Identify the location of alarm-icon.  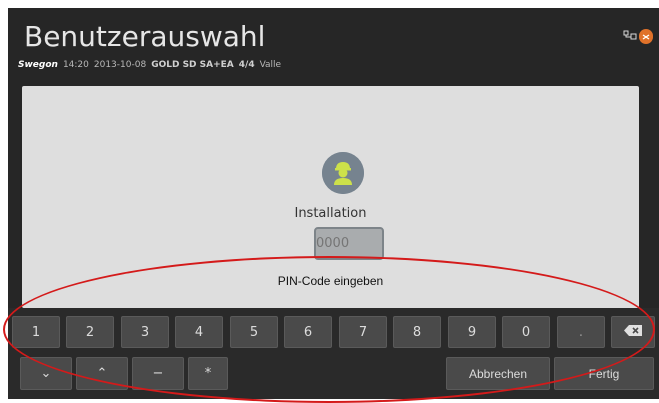
(646, 36).